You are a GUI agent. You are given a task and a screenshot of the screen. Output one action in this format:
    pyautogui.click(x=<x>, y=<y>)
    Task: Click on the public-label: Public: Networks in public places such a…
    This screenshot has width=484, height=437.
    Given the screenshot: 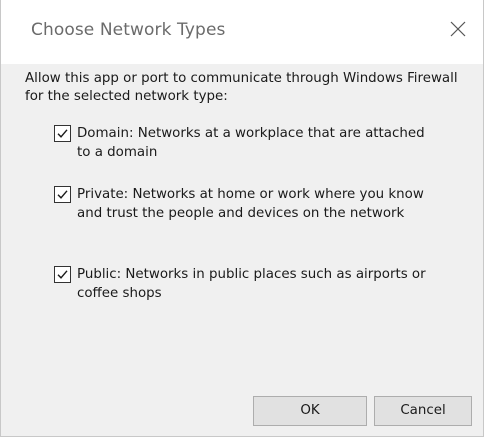 What is the action you would take?
    pyautogui.click(x=251, y=284)
    